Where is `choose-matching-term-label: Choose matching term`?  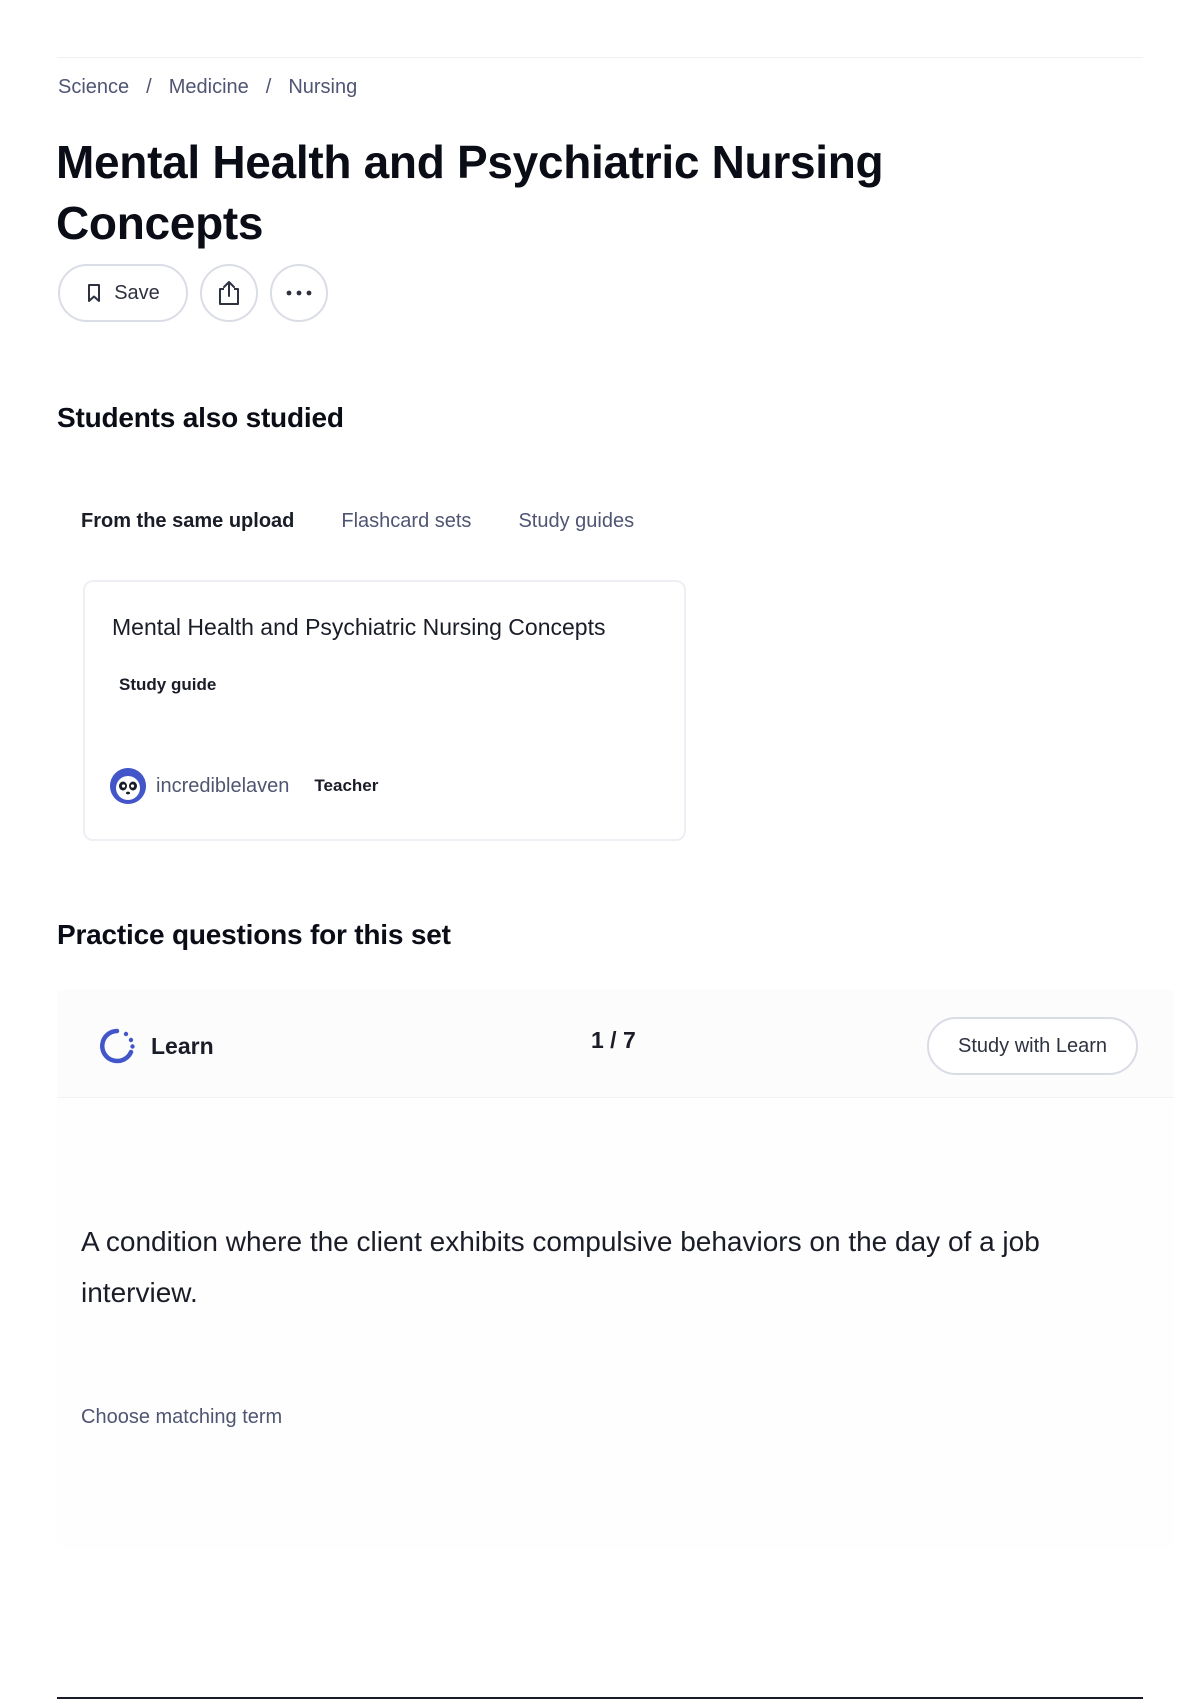 choose-matching-term-label: Choose matching term is located at coordinates (182, 1417).